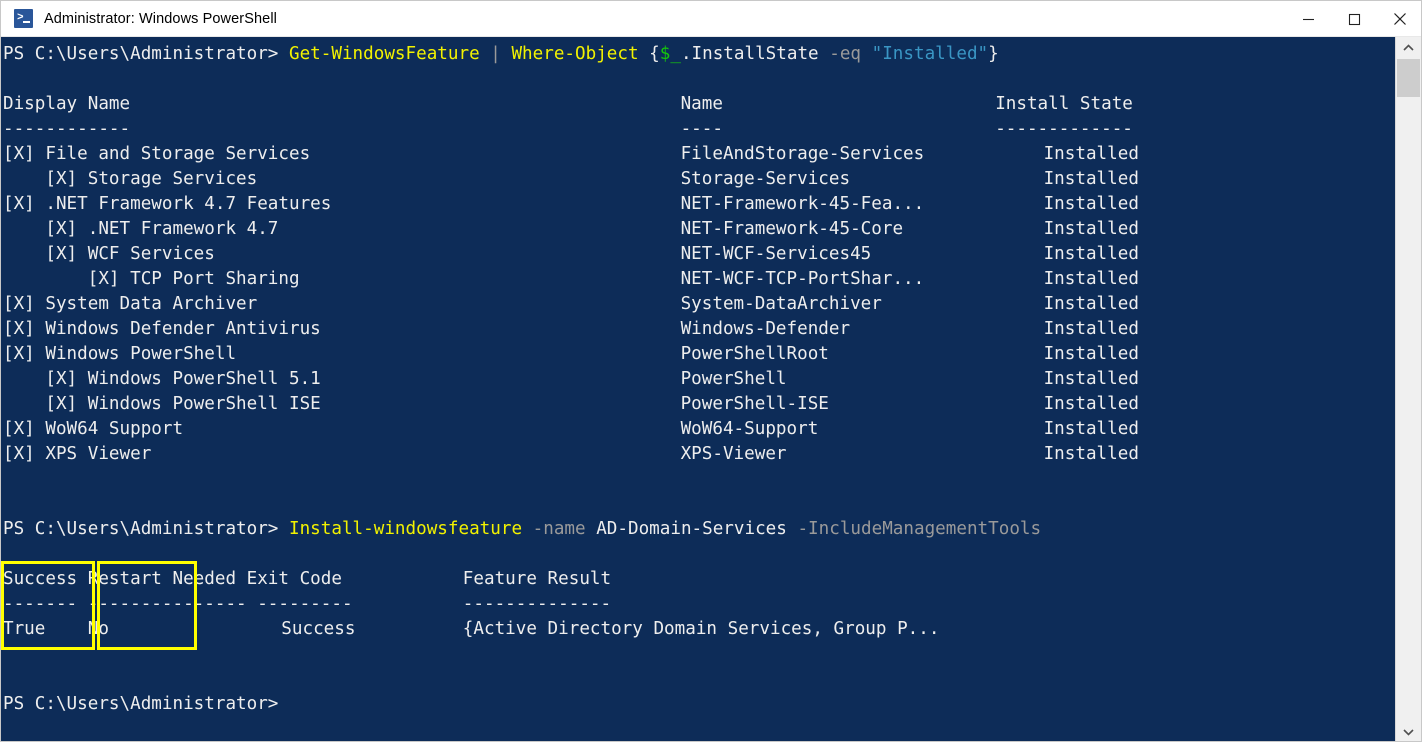 Image resolution: width=1422 pixels, height=742 pixels. I want to click on terminal-text: [X] Windows PowerShell 5.1, so click(162, 379).